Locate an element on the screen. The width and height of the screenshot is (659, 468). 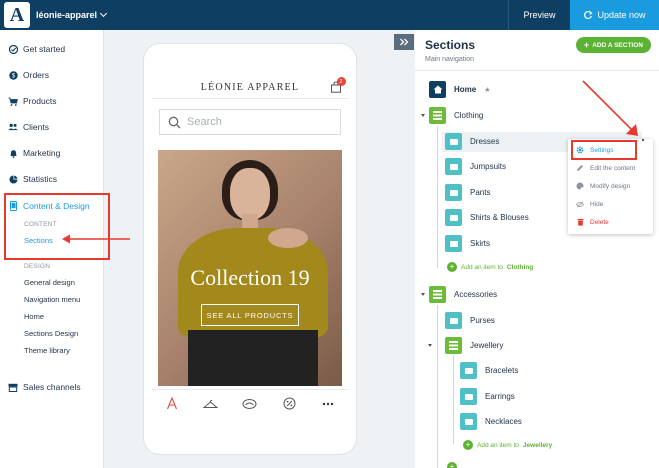
sidebar-subitem-home: Home is located at coordinates (34, 316).